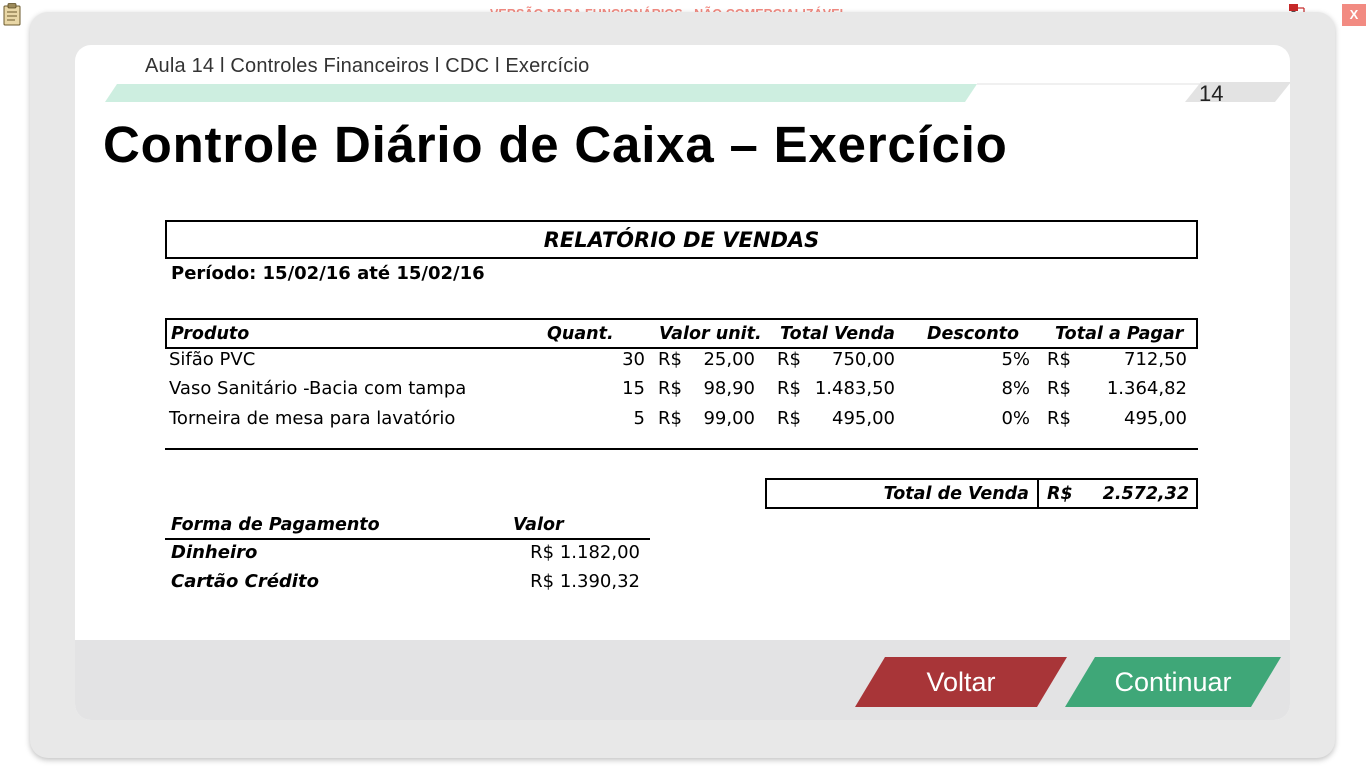  I want to click on total-venda-label: Total de Venda, so click(956, 494).